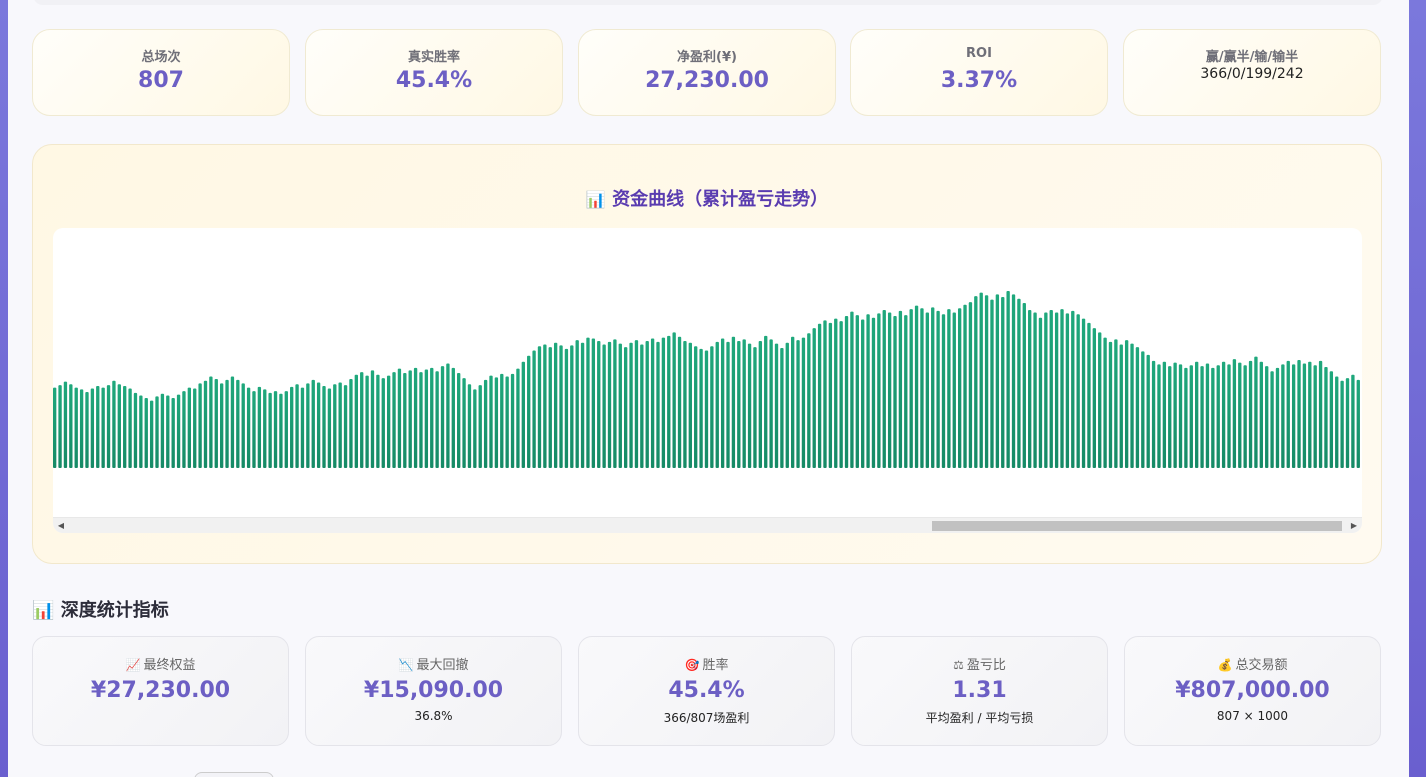  Describe the element at coordinates (979, 691) in the screenshot. I see `metric-card-profit-loss-ratio: ⚖ 盈亏比 1.31 平均盈利 / 平均亏损` at that location.